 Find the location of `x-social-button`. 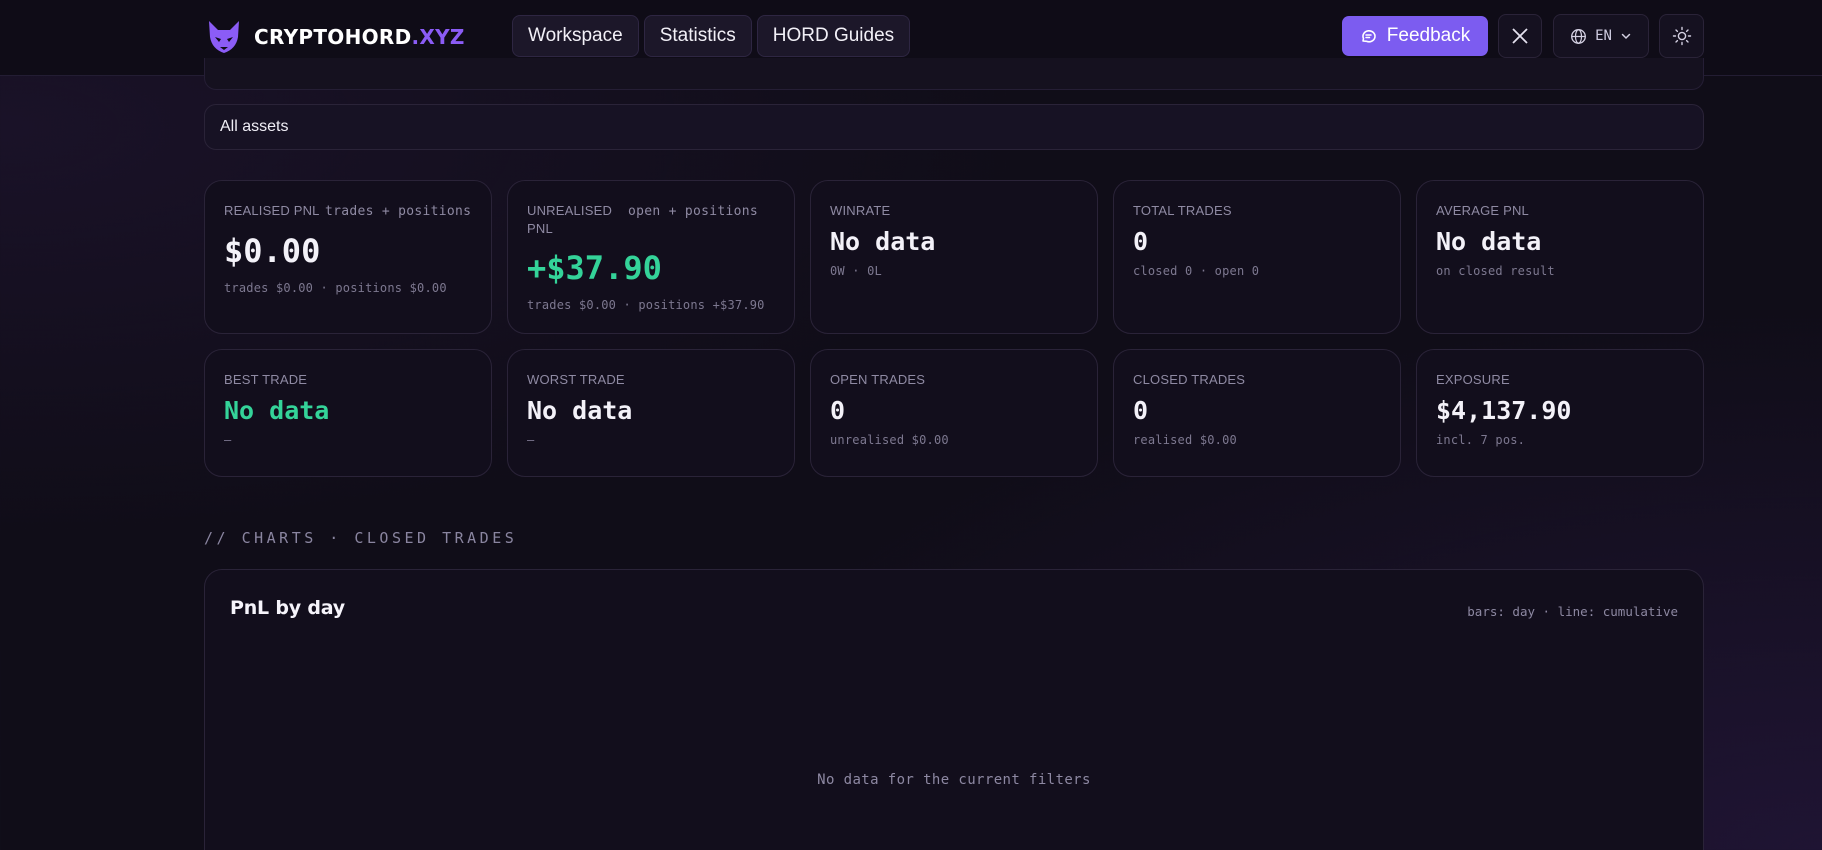

x-social-button is located at coordinates (1520, 36).